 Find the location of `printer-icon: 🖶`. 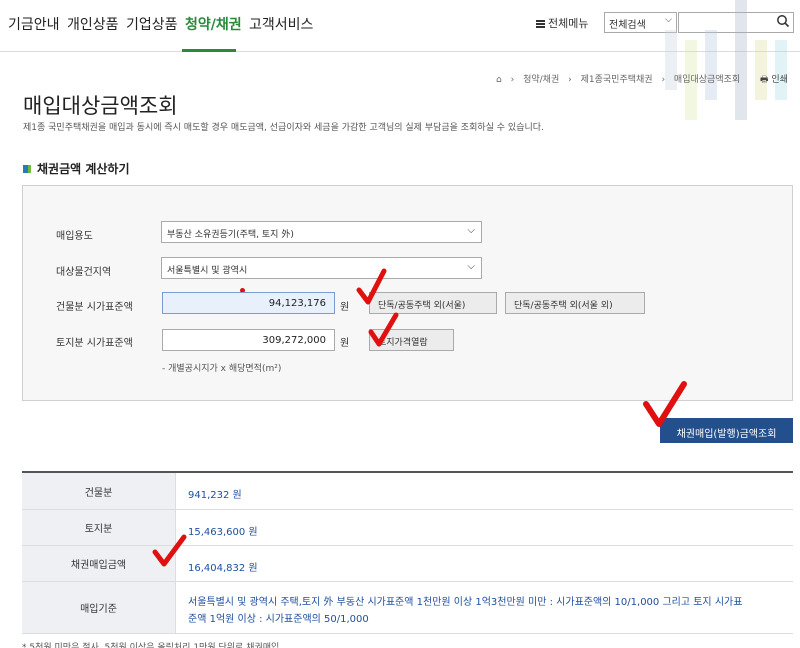

printer-icon: 🖶 is located at coordinates (764, 80).